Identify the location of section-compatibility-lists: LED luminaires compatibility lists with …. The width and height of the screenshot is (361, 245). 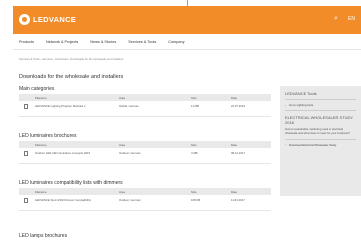
(145, 195).